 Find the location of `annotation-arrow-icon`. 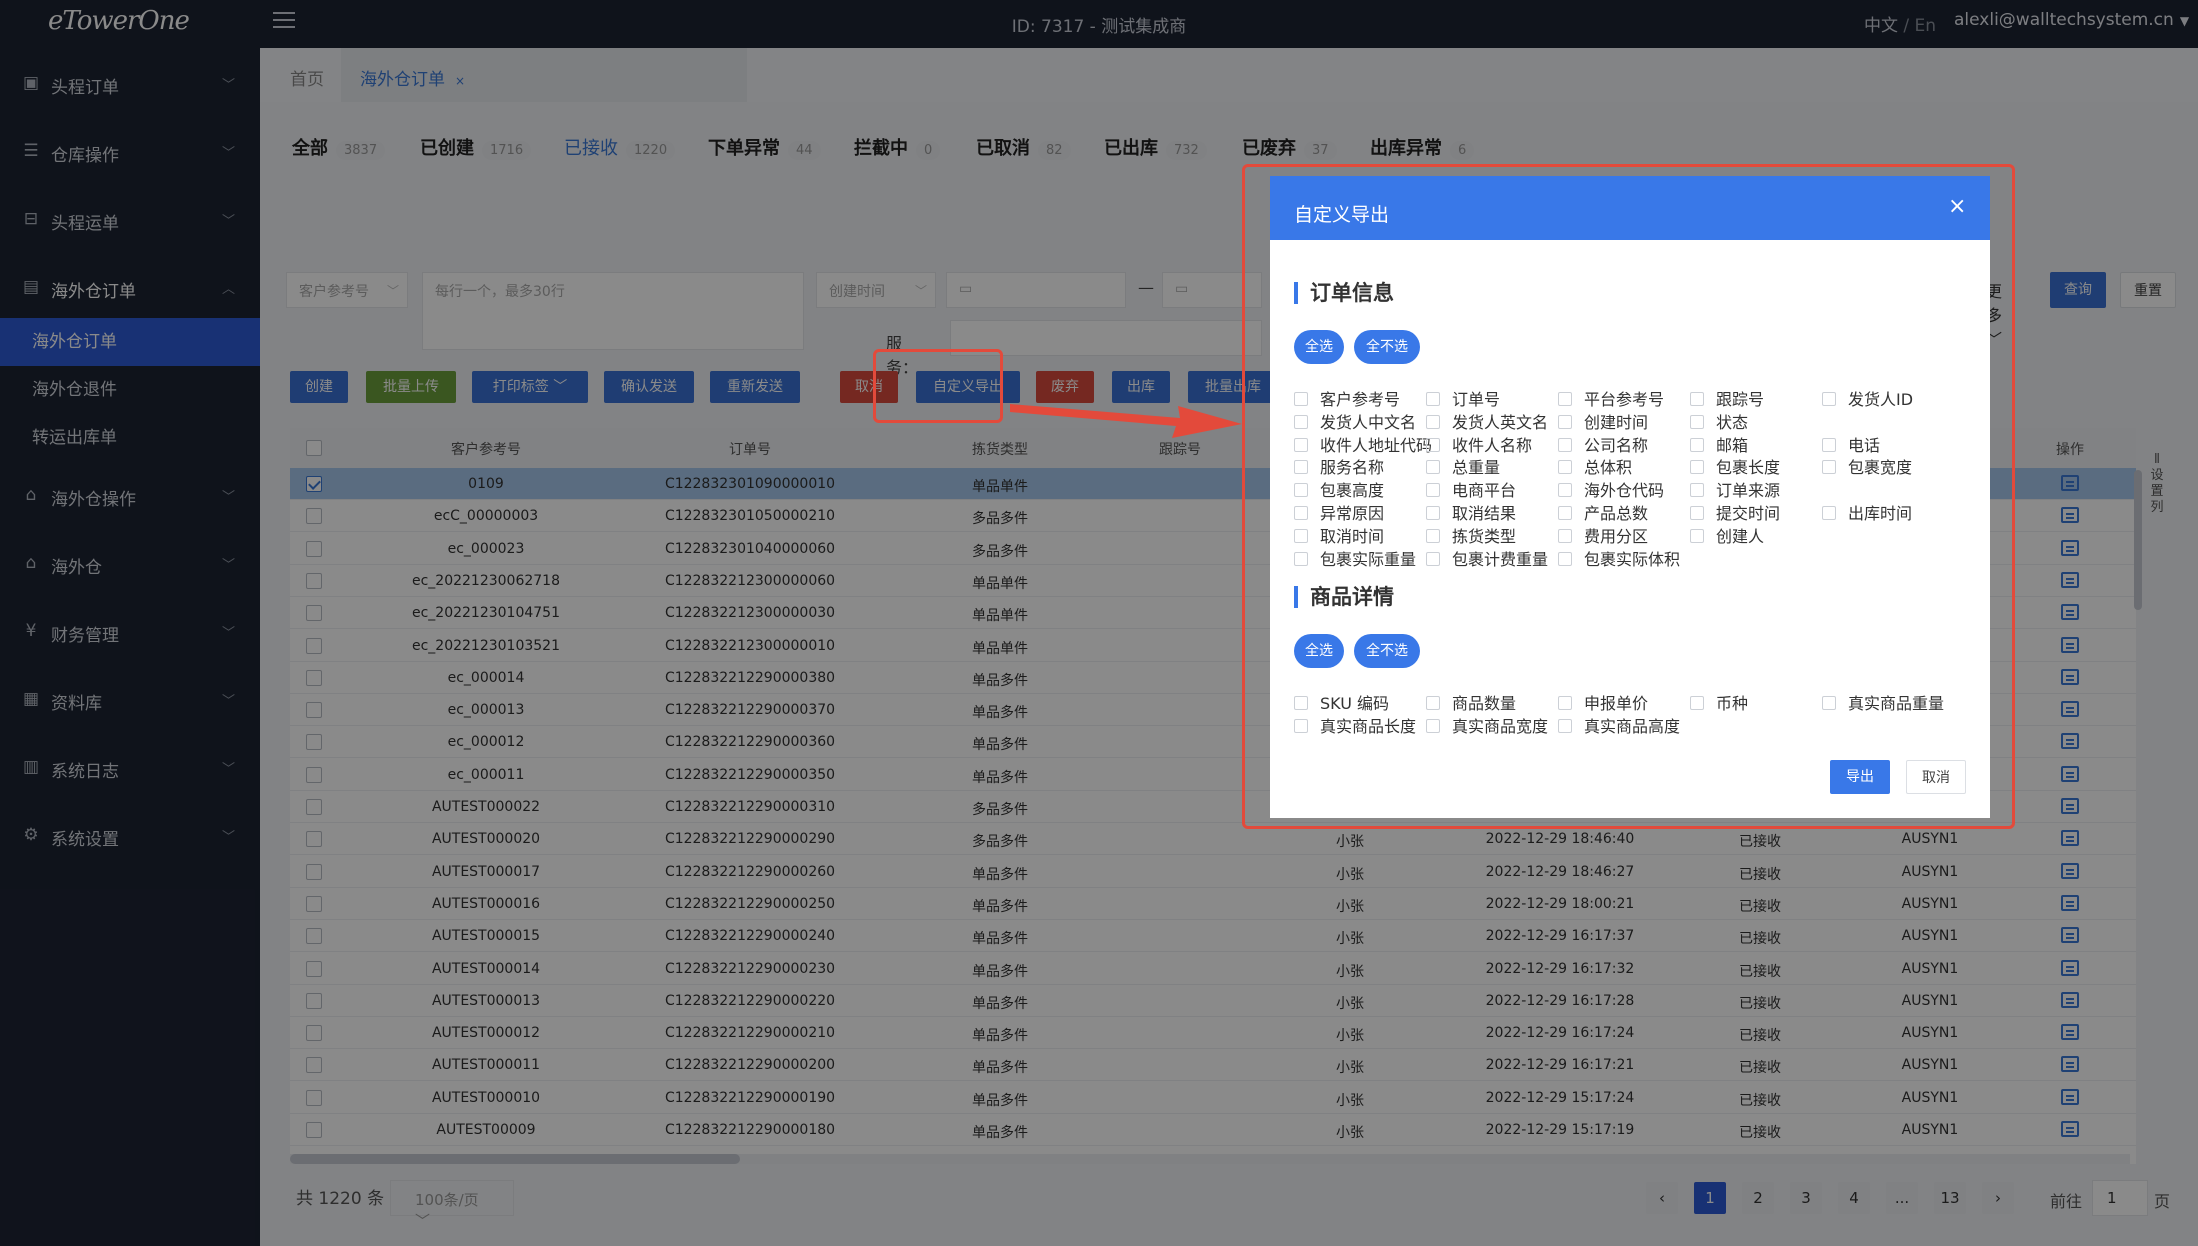

annotation-arrow-icon is located at coordinates (1126, 421).